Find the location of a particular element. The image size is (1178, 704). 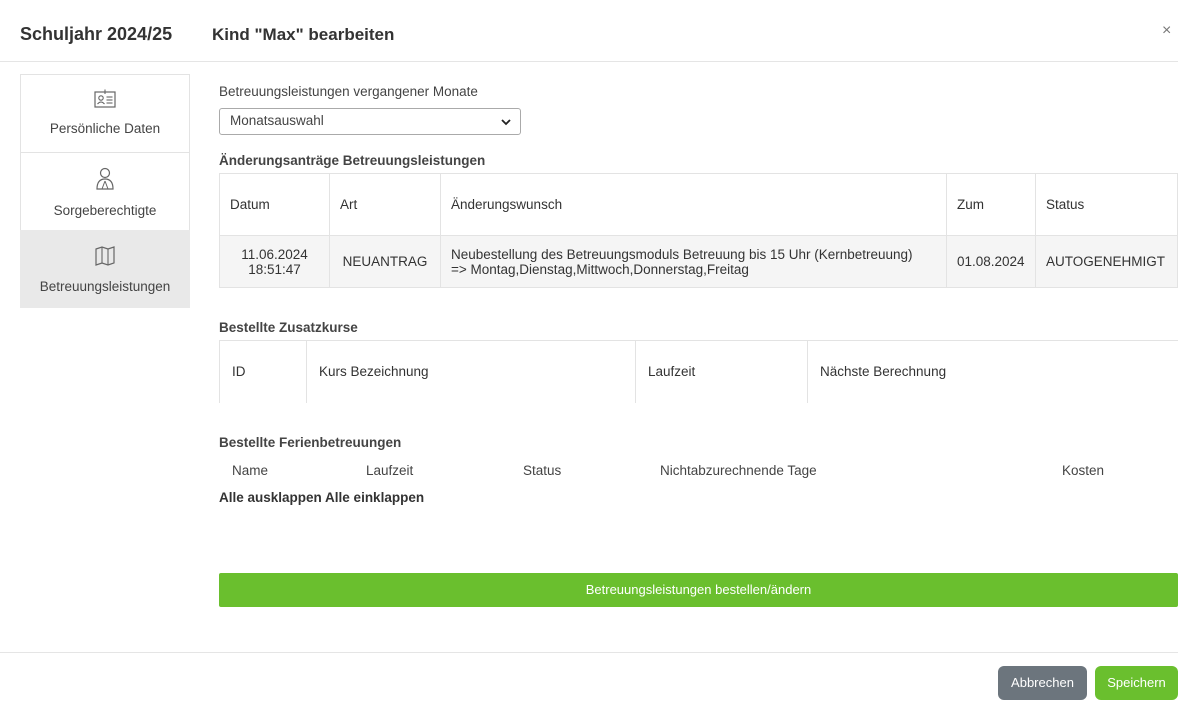

date-cell: 11.06.2024 18:51:47 is located at coordinates (274, 261).